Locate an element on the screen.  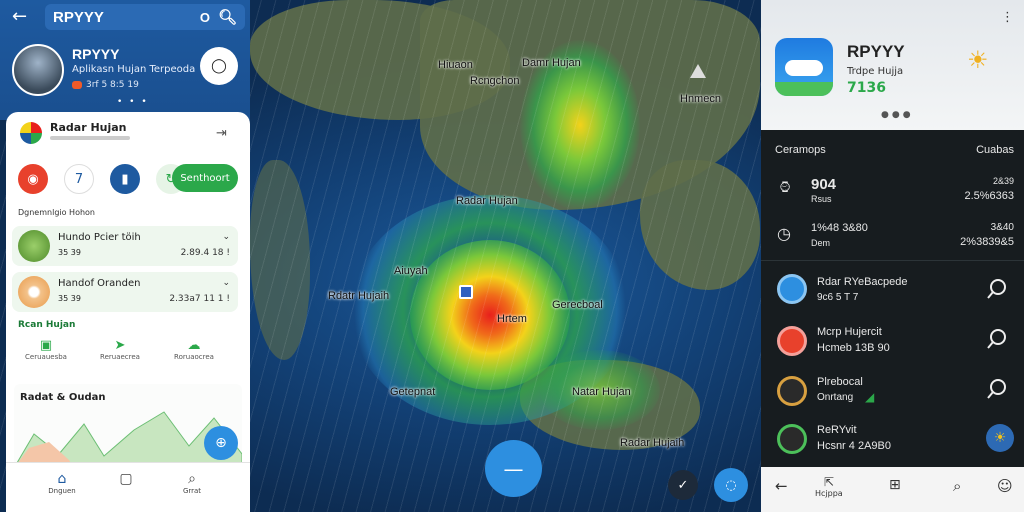
item-sub: 35 39 is located at coordinates (69, 252).